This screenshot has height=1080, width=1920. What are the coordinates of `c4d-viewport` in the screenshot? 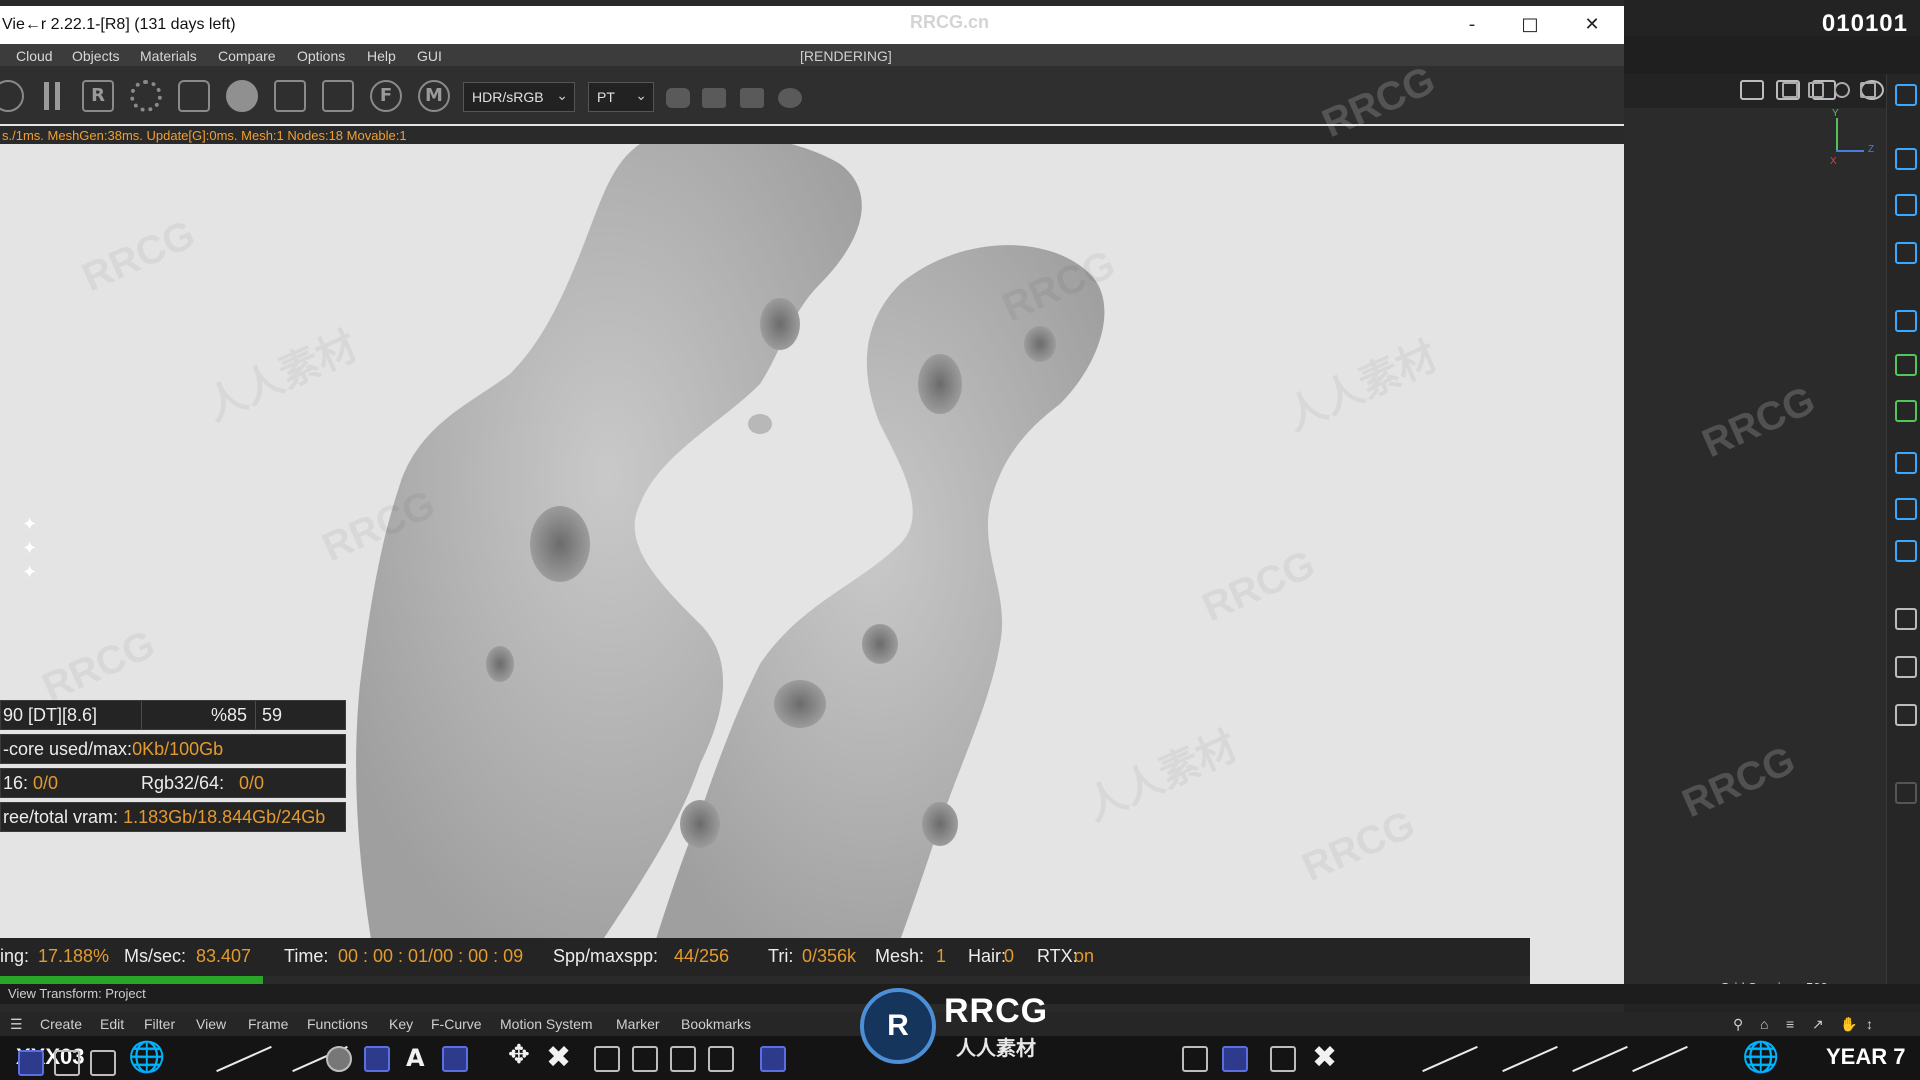 It's located at (1755, 549).